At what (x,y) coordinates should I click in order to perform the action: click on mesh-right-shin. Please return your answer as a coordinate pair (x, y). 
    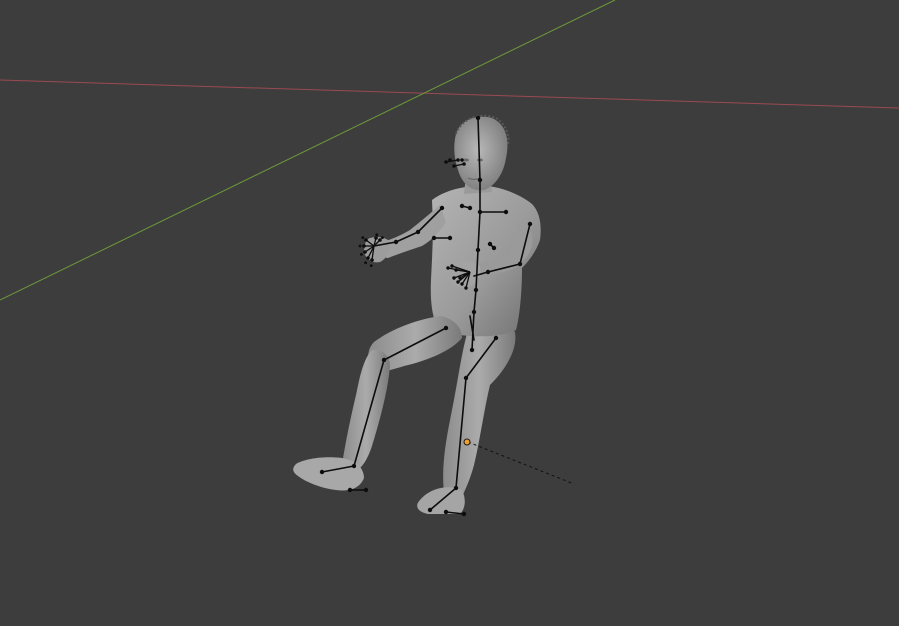
    Looking at the image, I should click on (366, 408).